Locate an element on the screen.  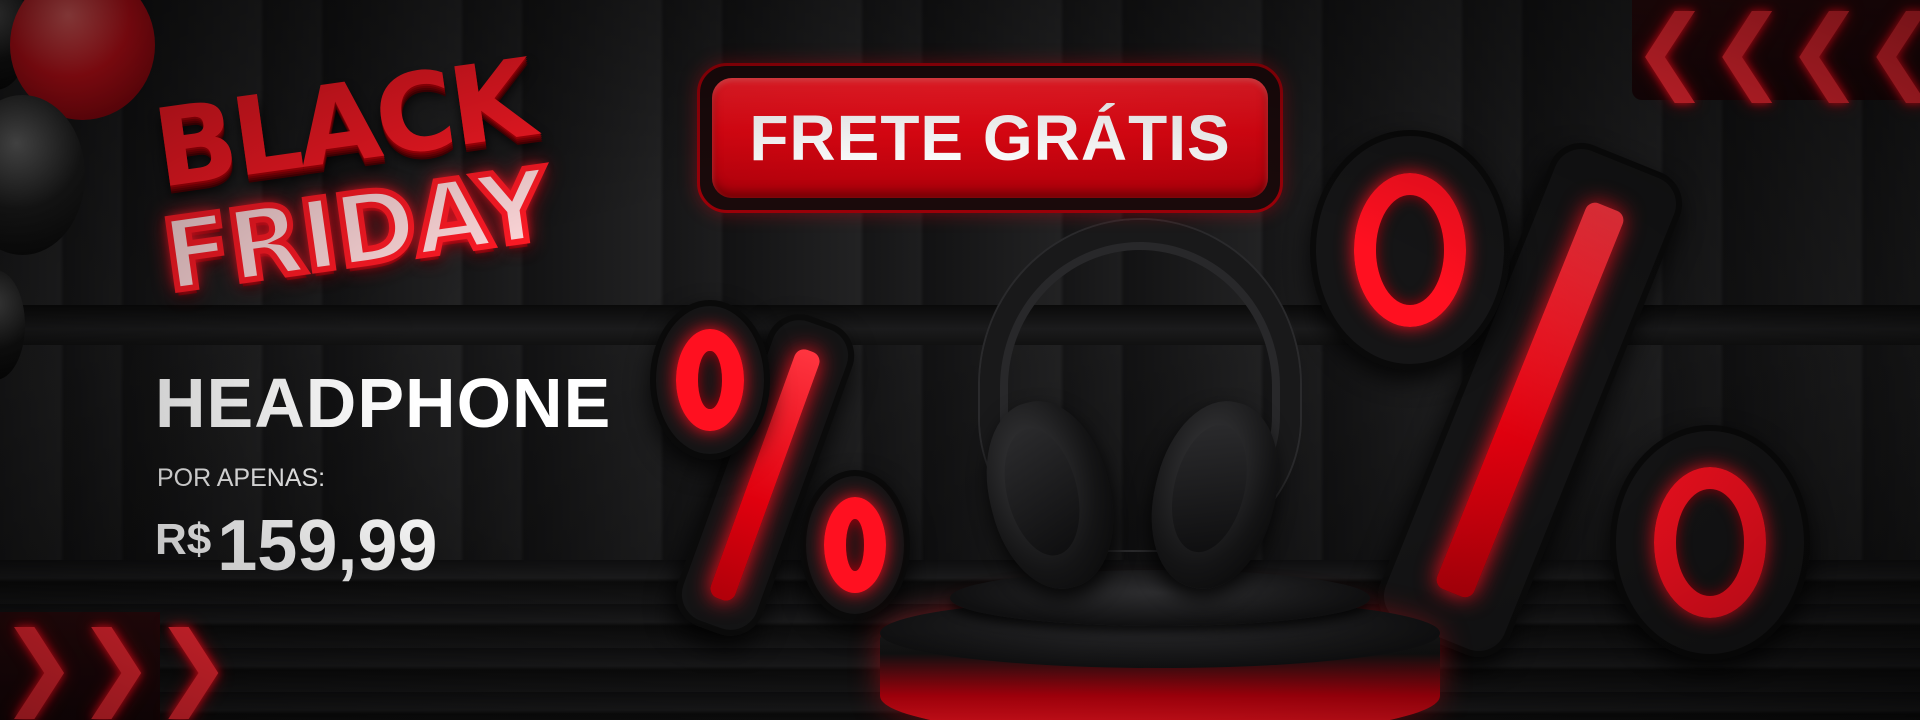
chevron-strip-bottom: ❯ ❯ ❯ is located at coordinates (115, 666).